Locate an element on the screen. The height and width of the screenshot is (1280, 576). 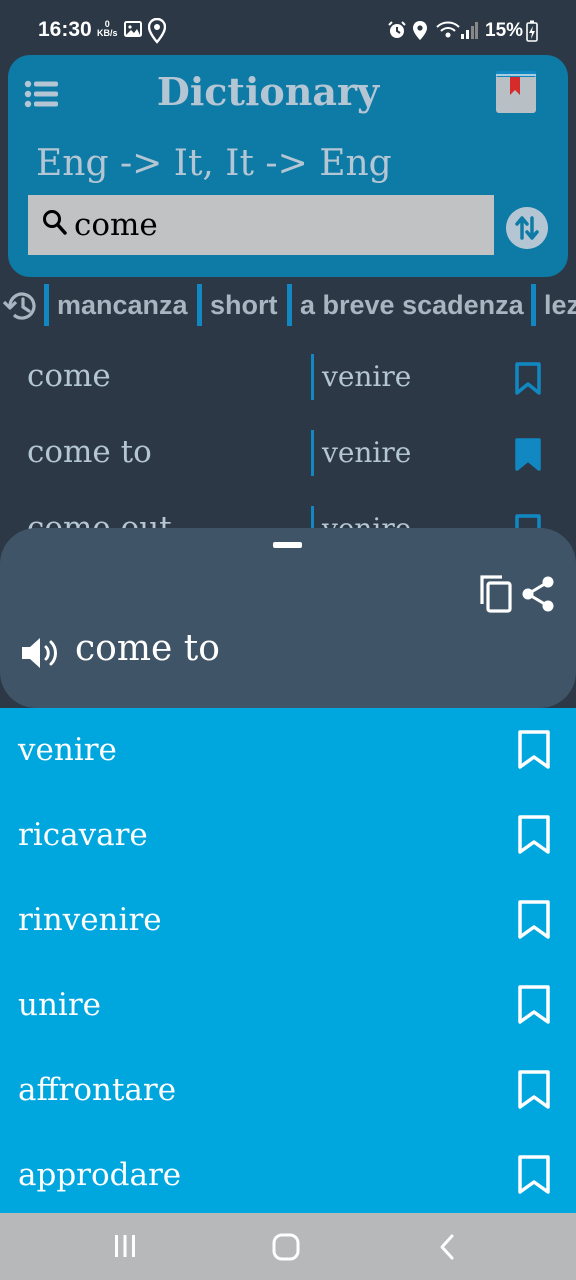
bookmark-filled-icon is located at coordinates (528, 455).